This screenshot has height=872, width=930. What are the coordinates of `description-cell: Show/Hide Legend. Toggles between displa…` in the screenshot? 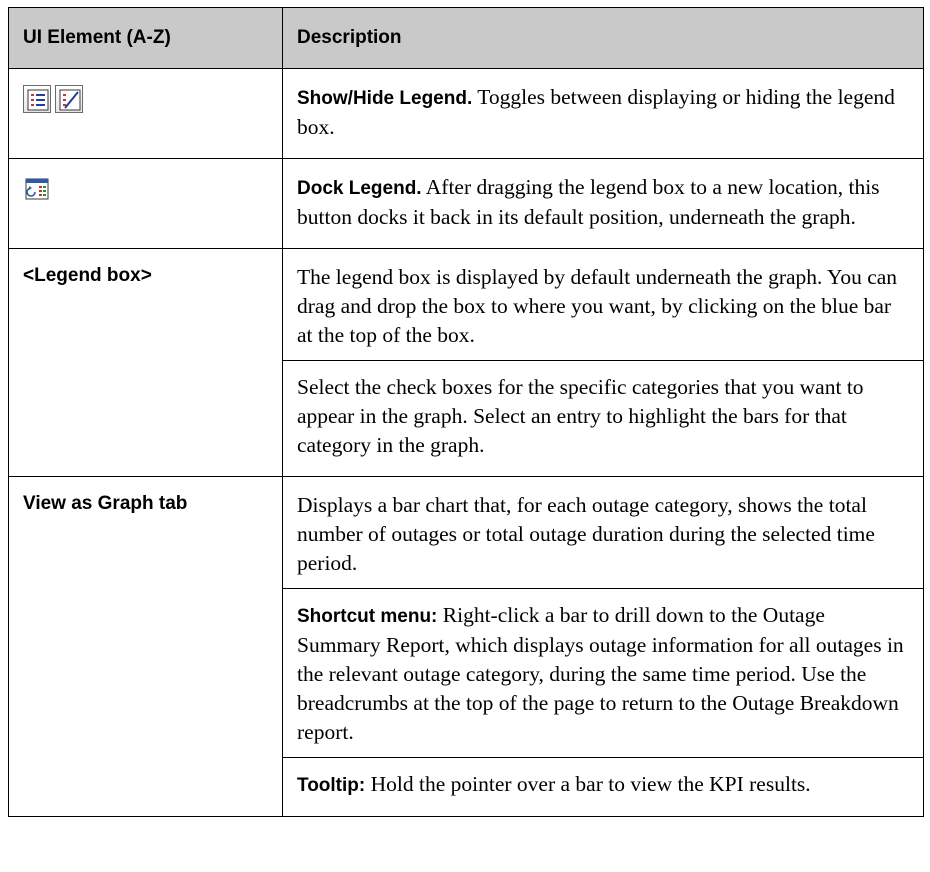 It's located at (603, 113).